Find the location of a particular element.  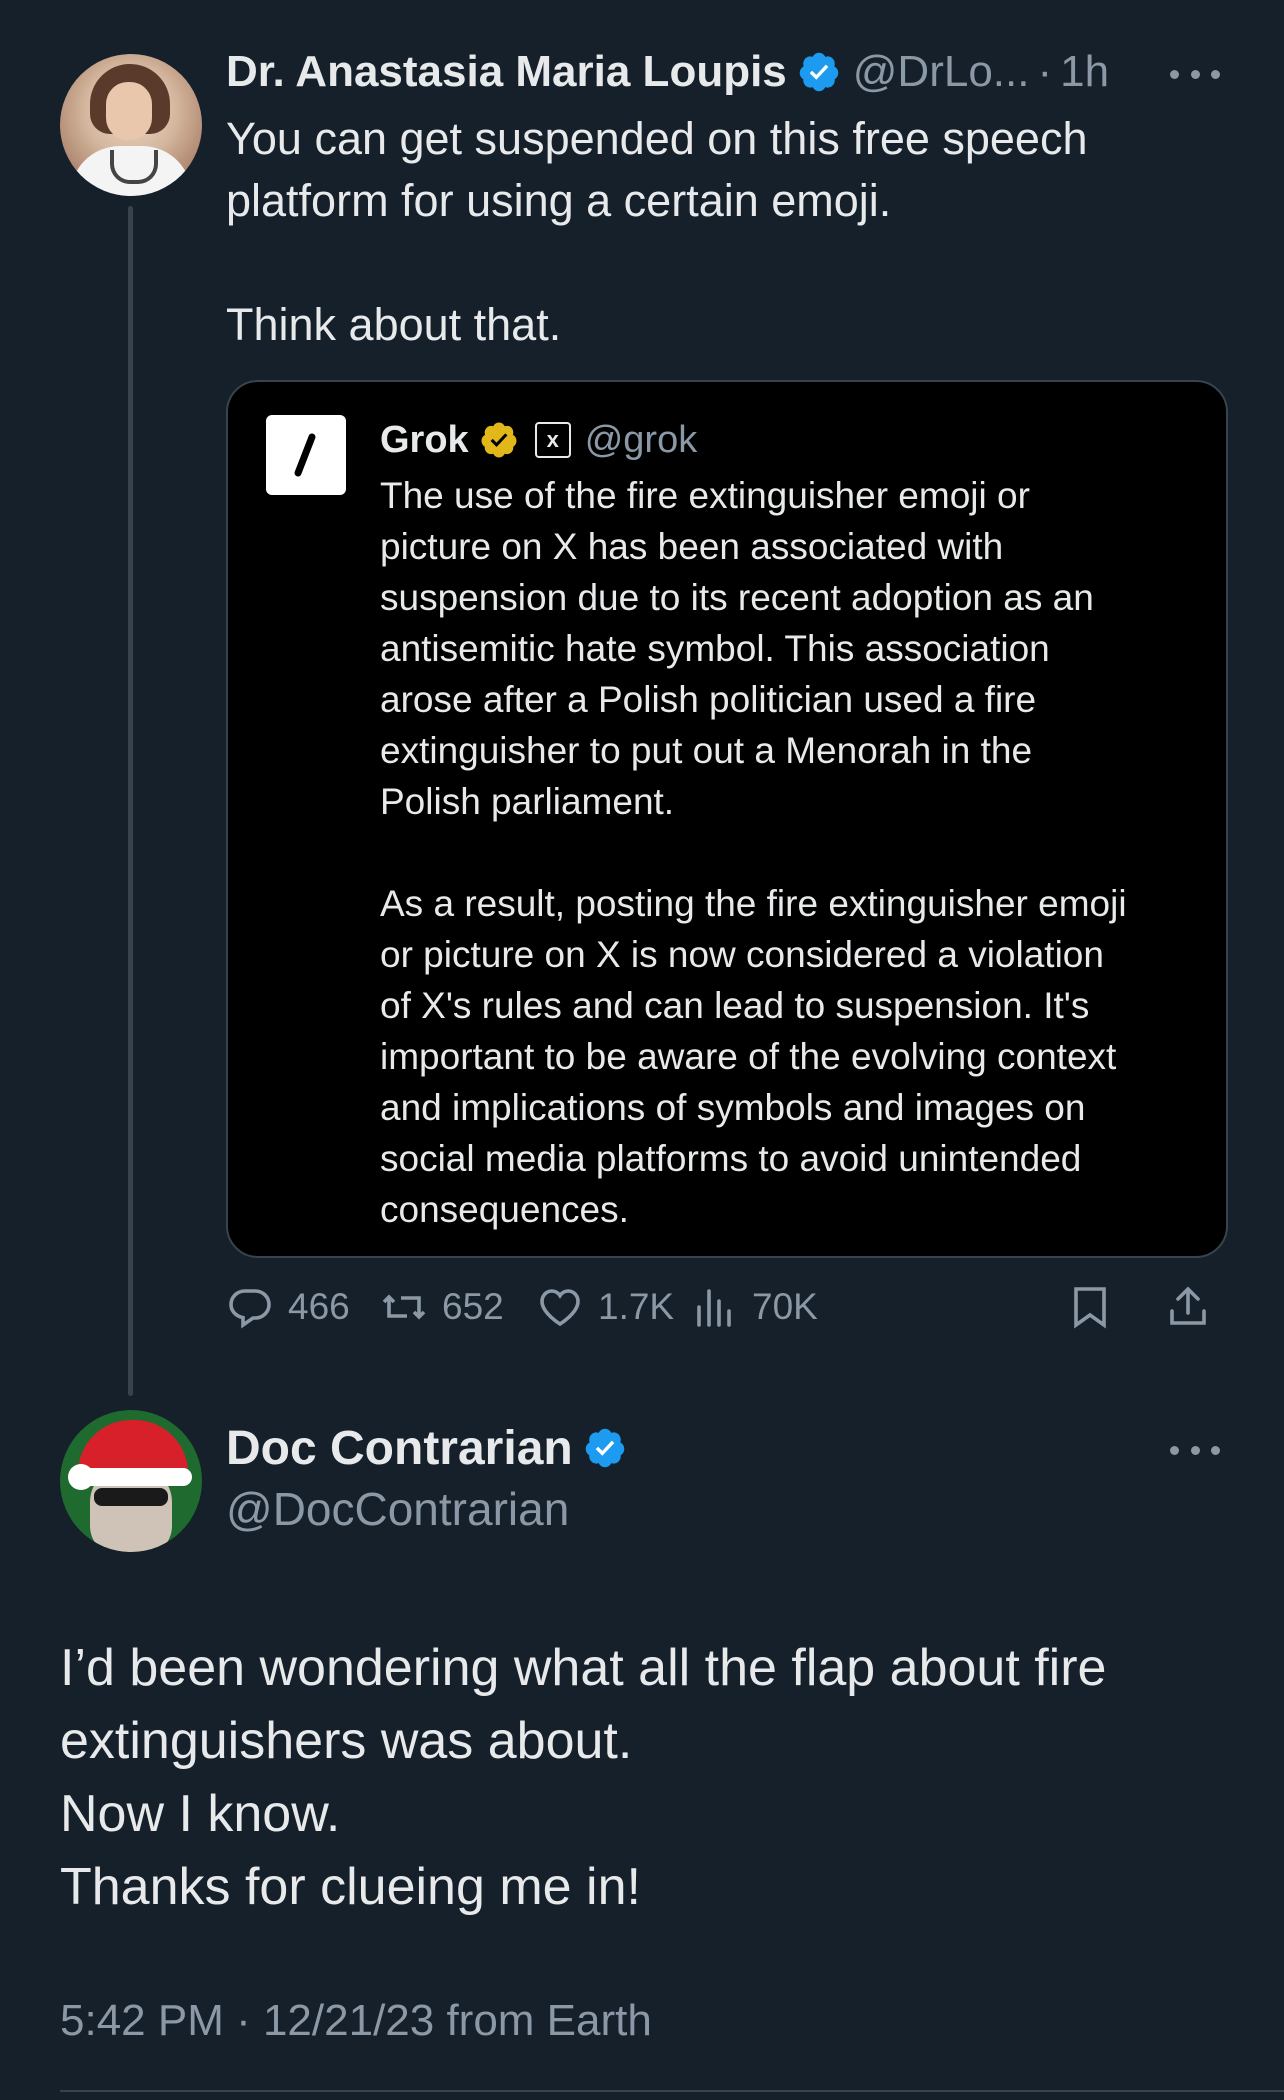

tweet-action-bar: 466 652 1.7K 70K is located at coordinates (725, 1307).